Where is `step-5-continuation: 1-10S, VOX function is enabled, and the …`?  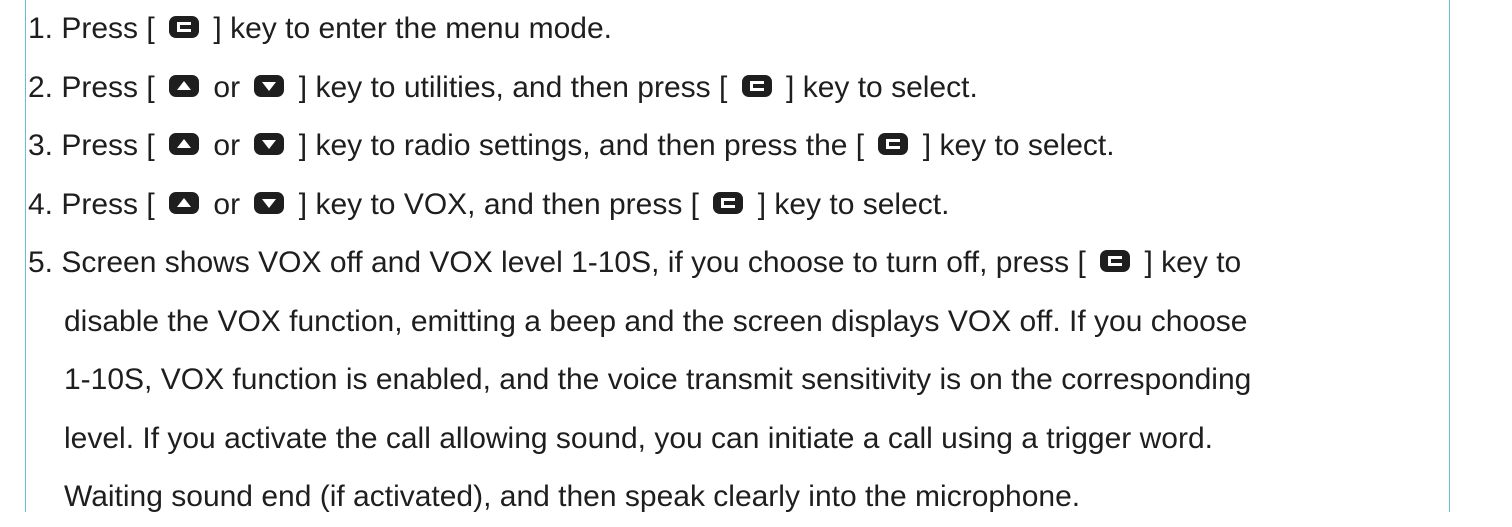 step-5-continuation: 1-10S, VOX function is enabled, and the … is located at coordinates (658, 379).